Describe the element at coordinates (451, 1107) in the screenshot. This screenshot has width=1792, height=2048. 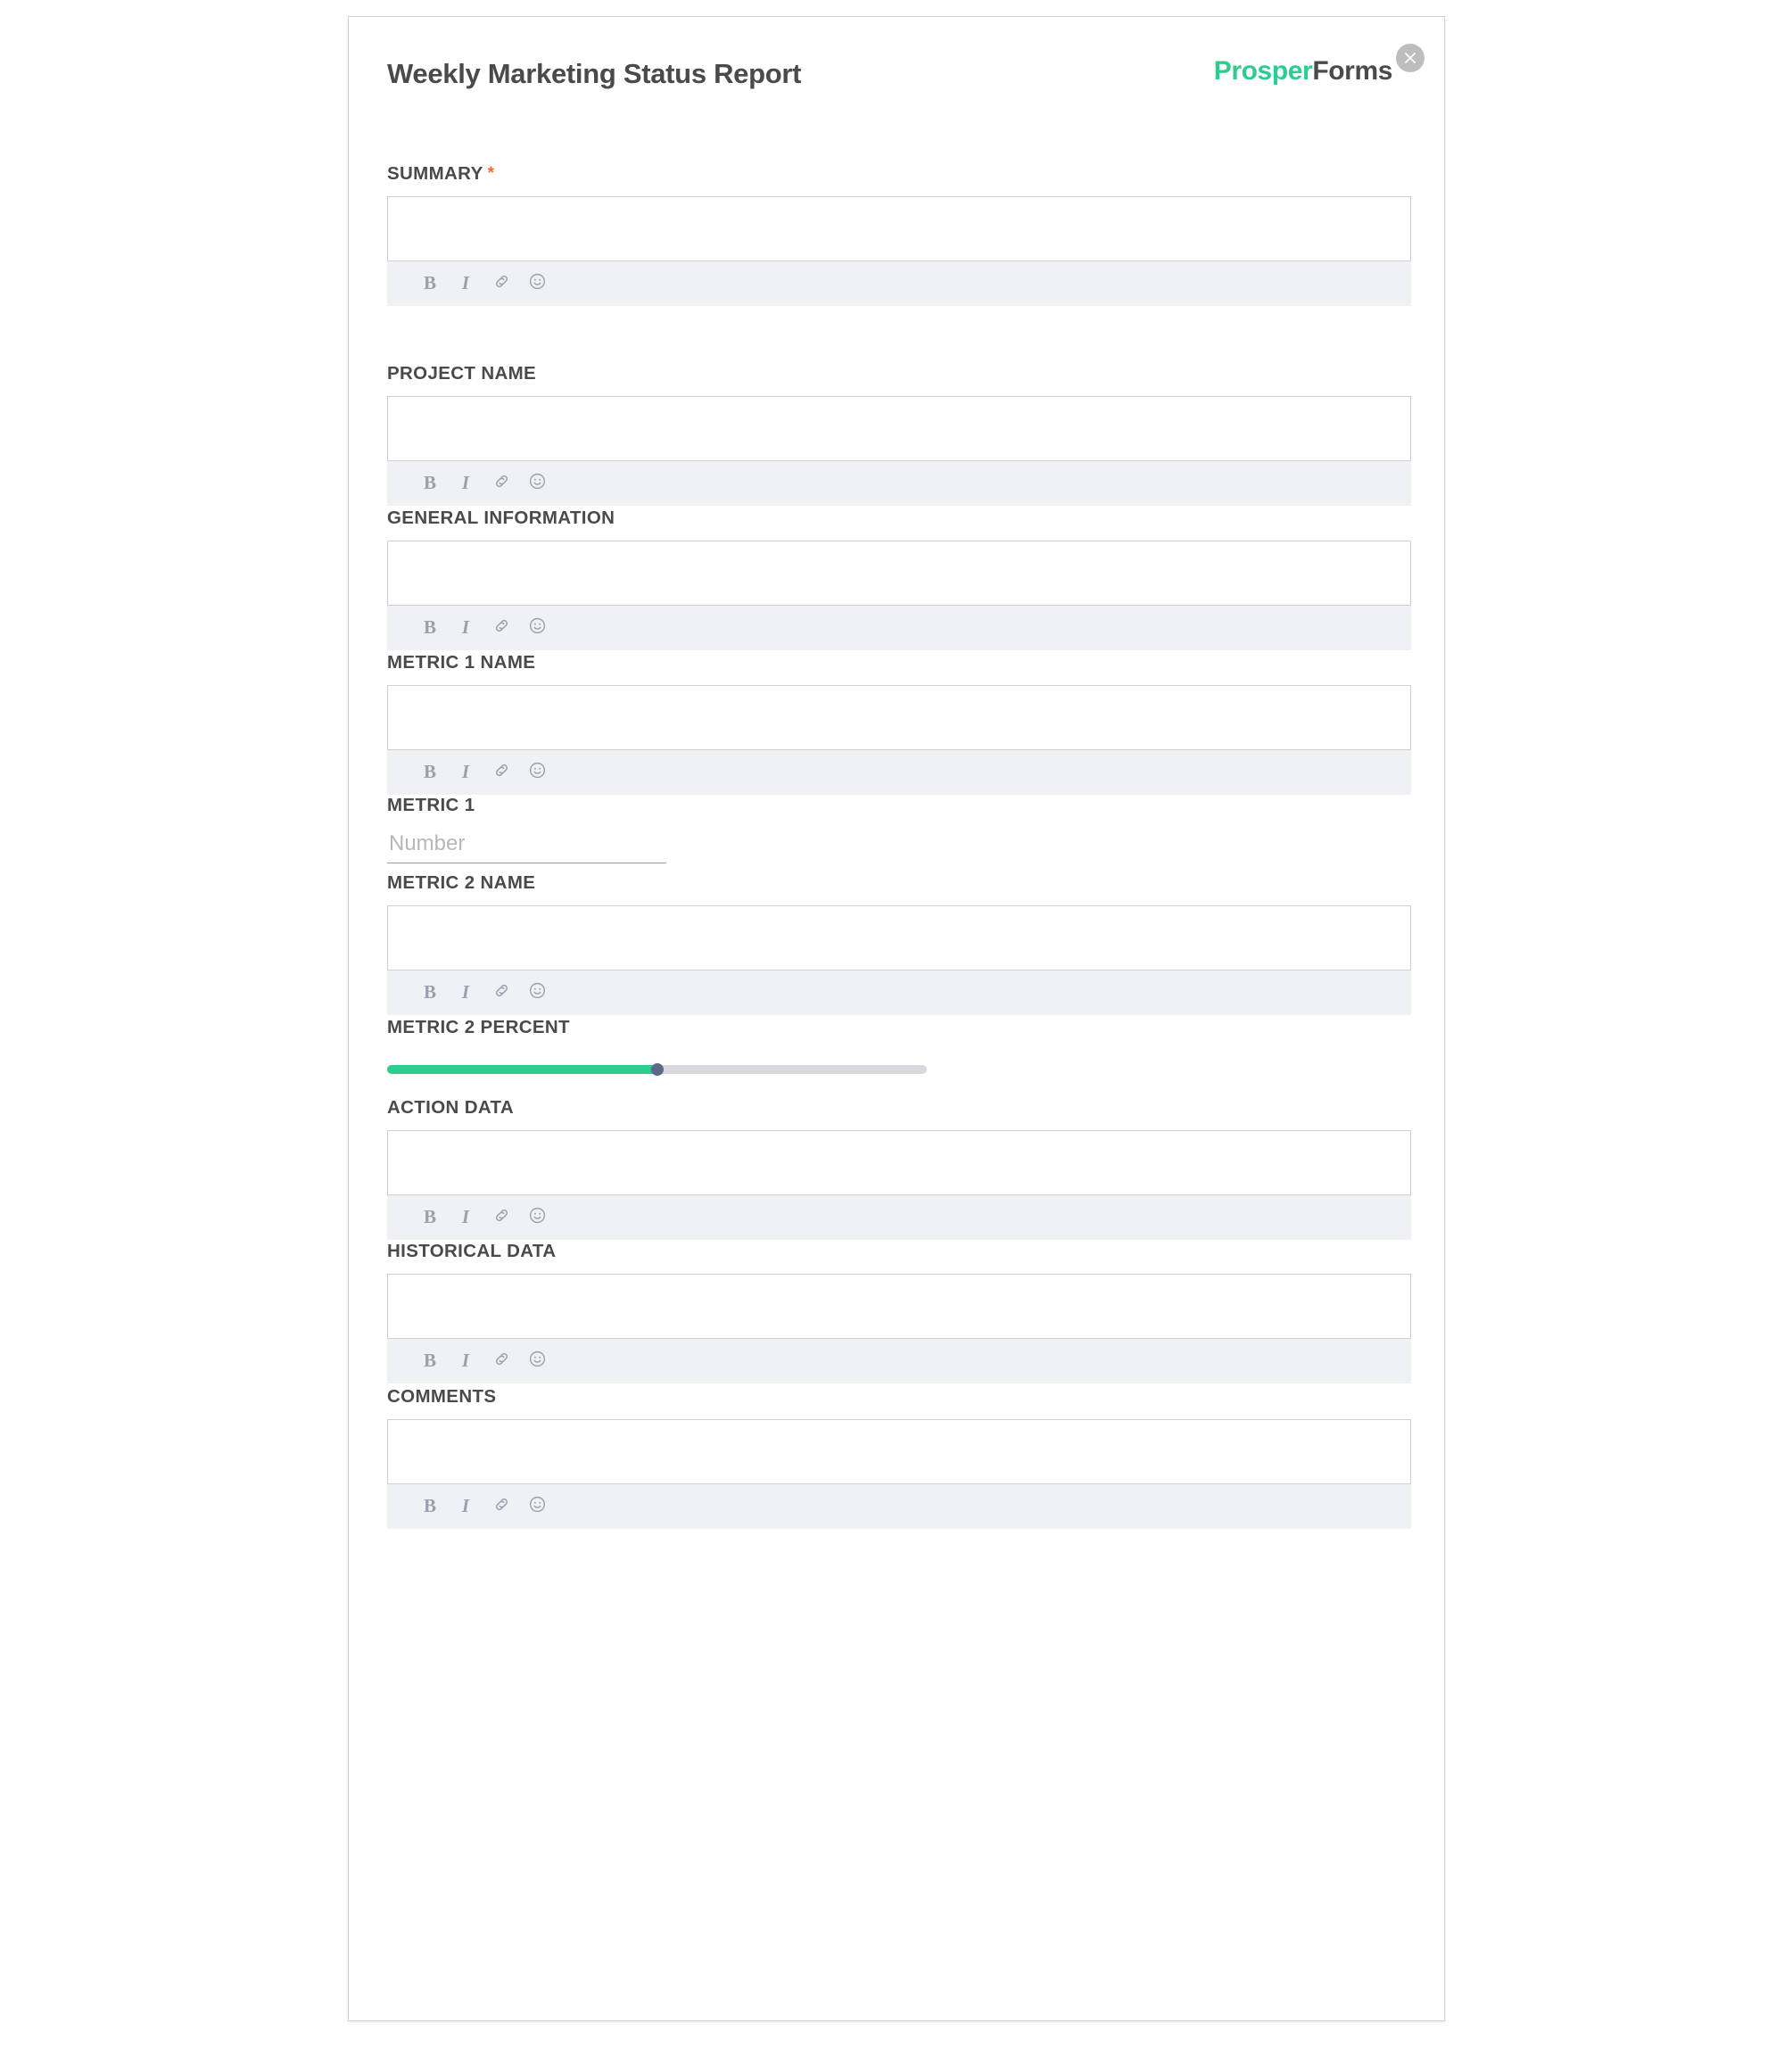
I see `field-label-text: ACTION DATA` at that location.